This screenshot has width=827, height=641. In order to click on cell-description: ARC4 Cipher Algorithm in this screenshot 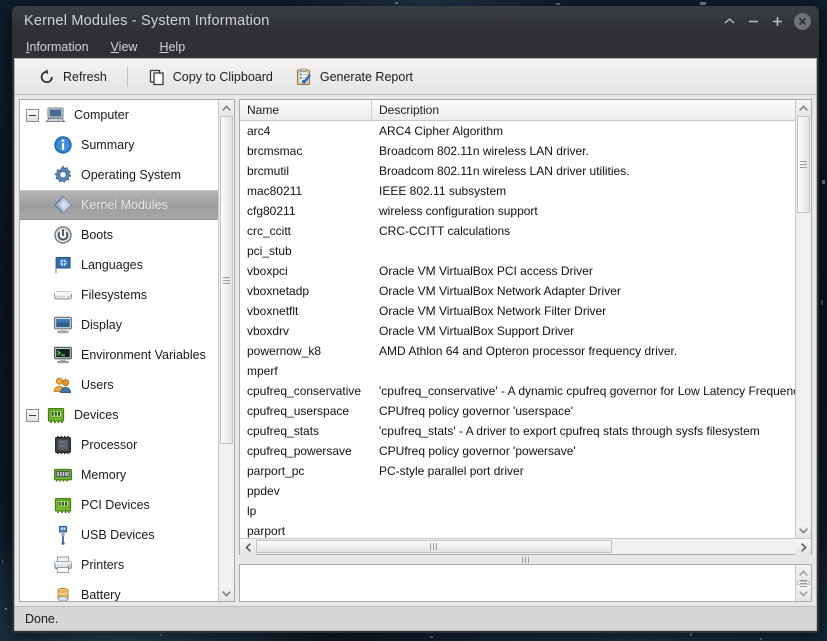, I will do `click(441, 131)`.